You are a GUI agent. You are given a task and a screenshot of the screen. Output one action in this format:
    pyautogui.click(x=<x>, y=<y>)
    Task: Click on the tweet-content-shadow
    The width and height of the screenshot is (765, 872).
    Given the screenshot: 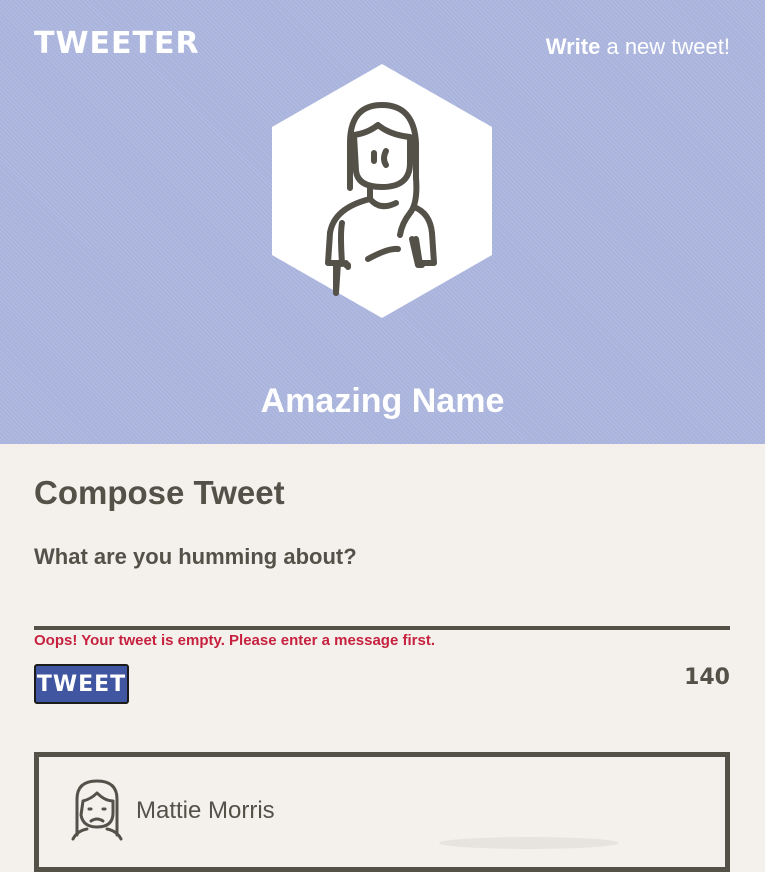 What is the action you would take?
    pyautogui.click(x=529, y=843)
    